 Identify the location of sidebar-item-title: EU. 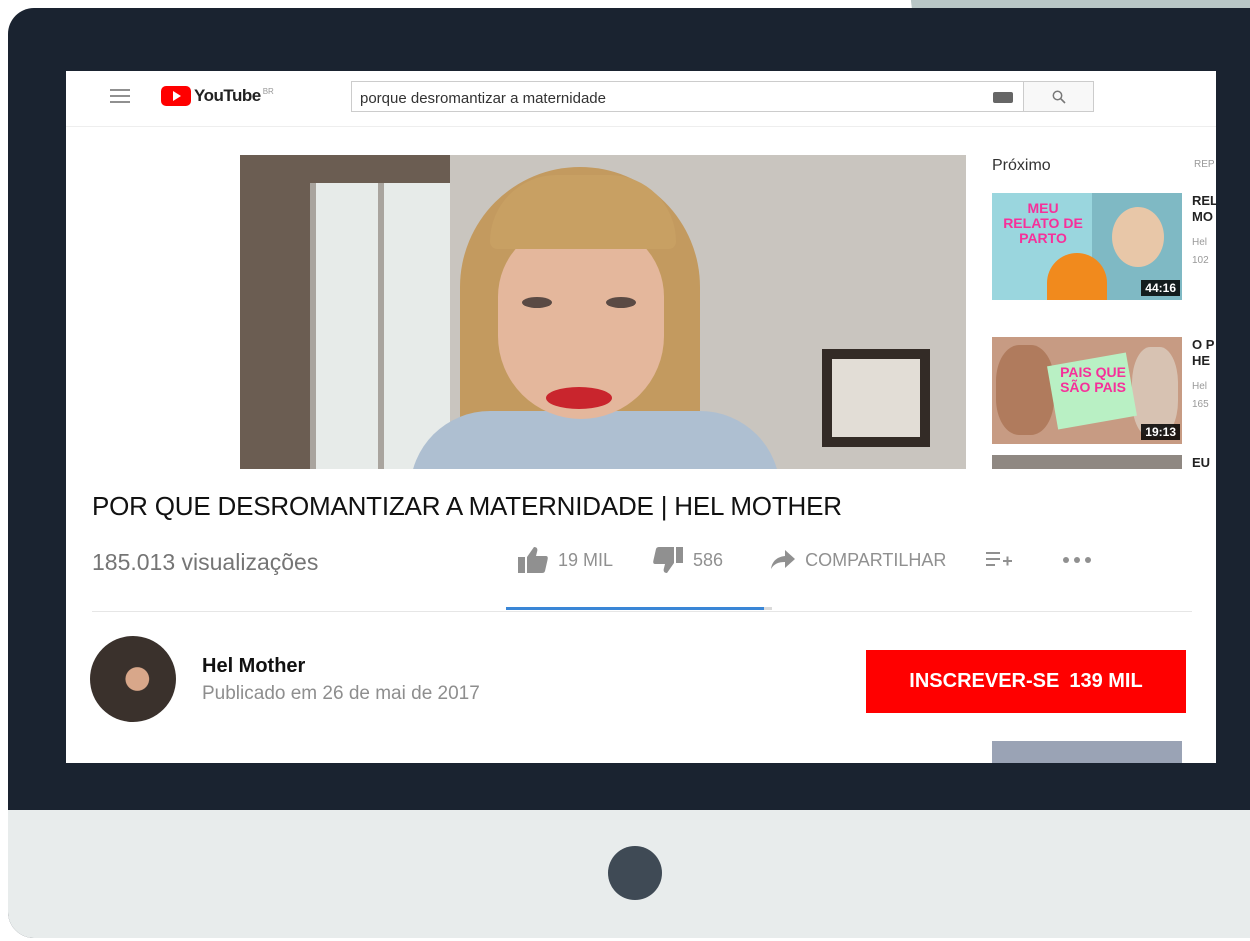
(1204, 462).